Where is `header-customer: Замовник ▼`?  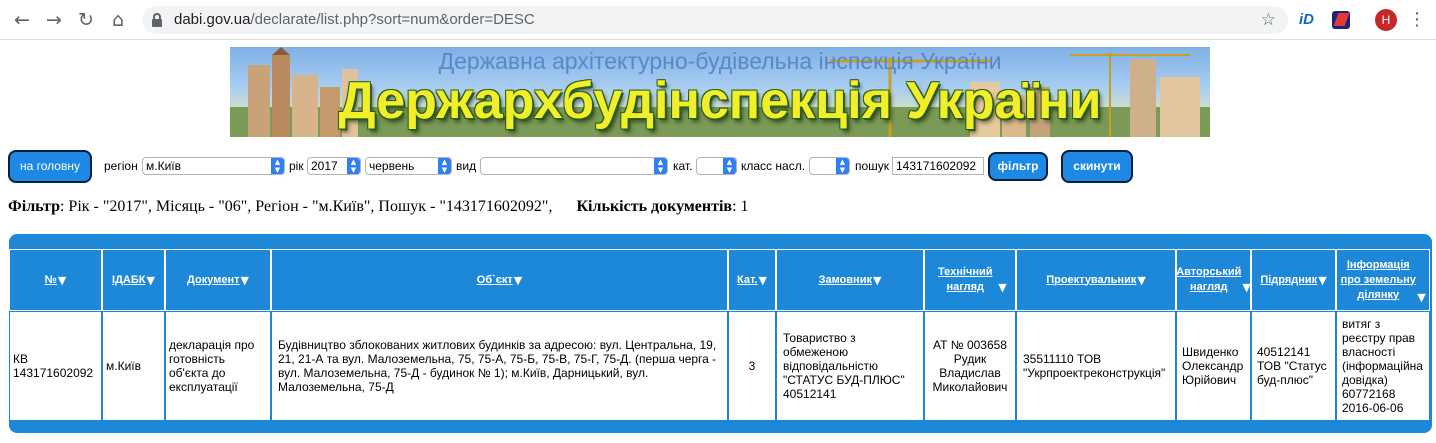 header-customer: Замовник ▼ is located at coordinates (850, 280).